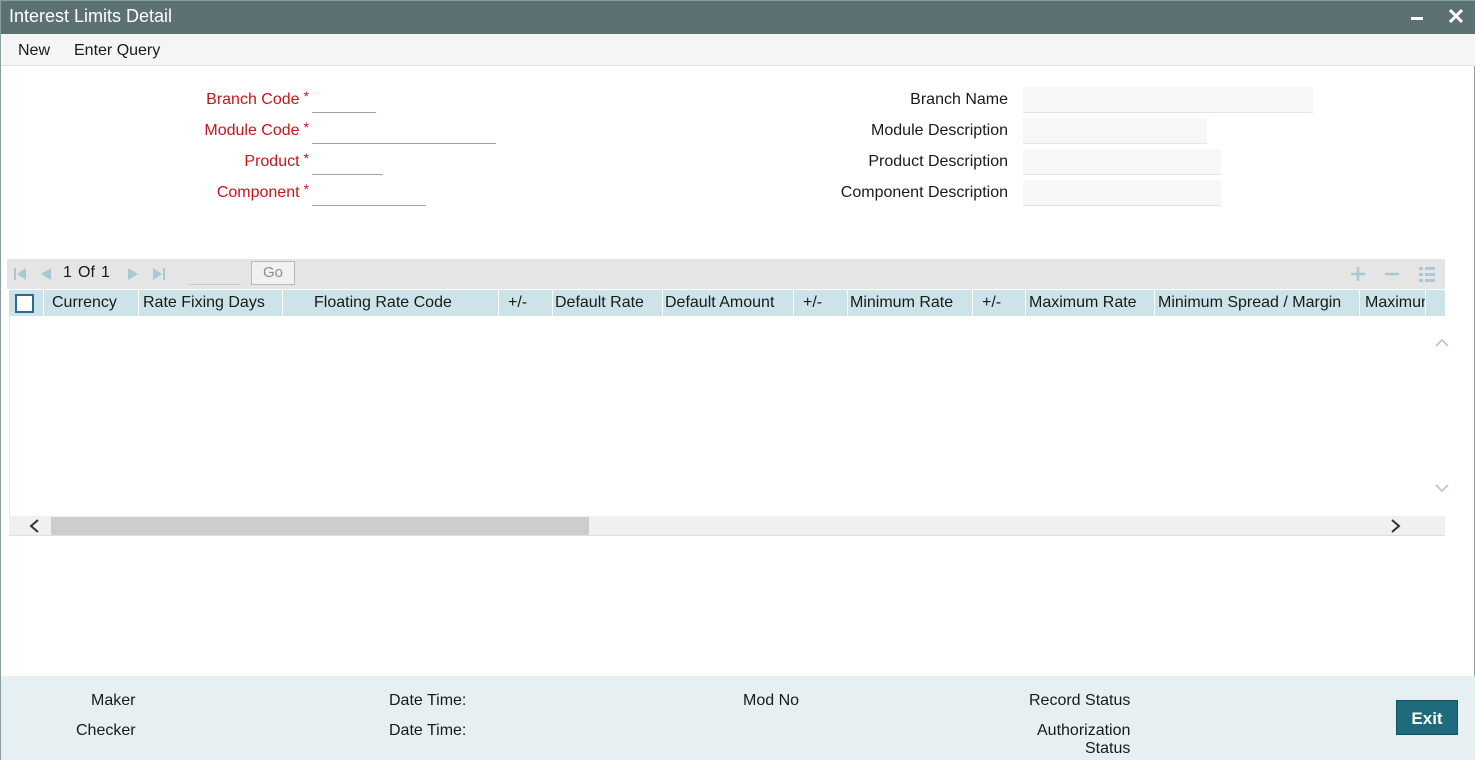  Describe the element at coordinates (608, 303) in the screenshot. I see `column-header: Default Rate` at that location.